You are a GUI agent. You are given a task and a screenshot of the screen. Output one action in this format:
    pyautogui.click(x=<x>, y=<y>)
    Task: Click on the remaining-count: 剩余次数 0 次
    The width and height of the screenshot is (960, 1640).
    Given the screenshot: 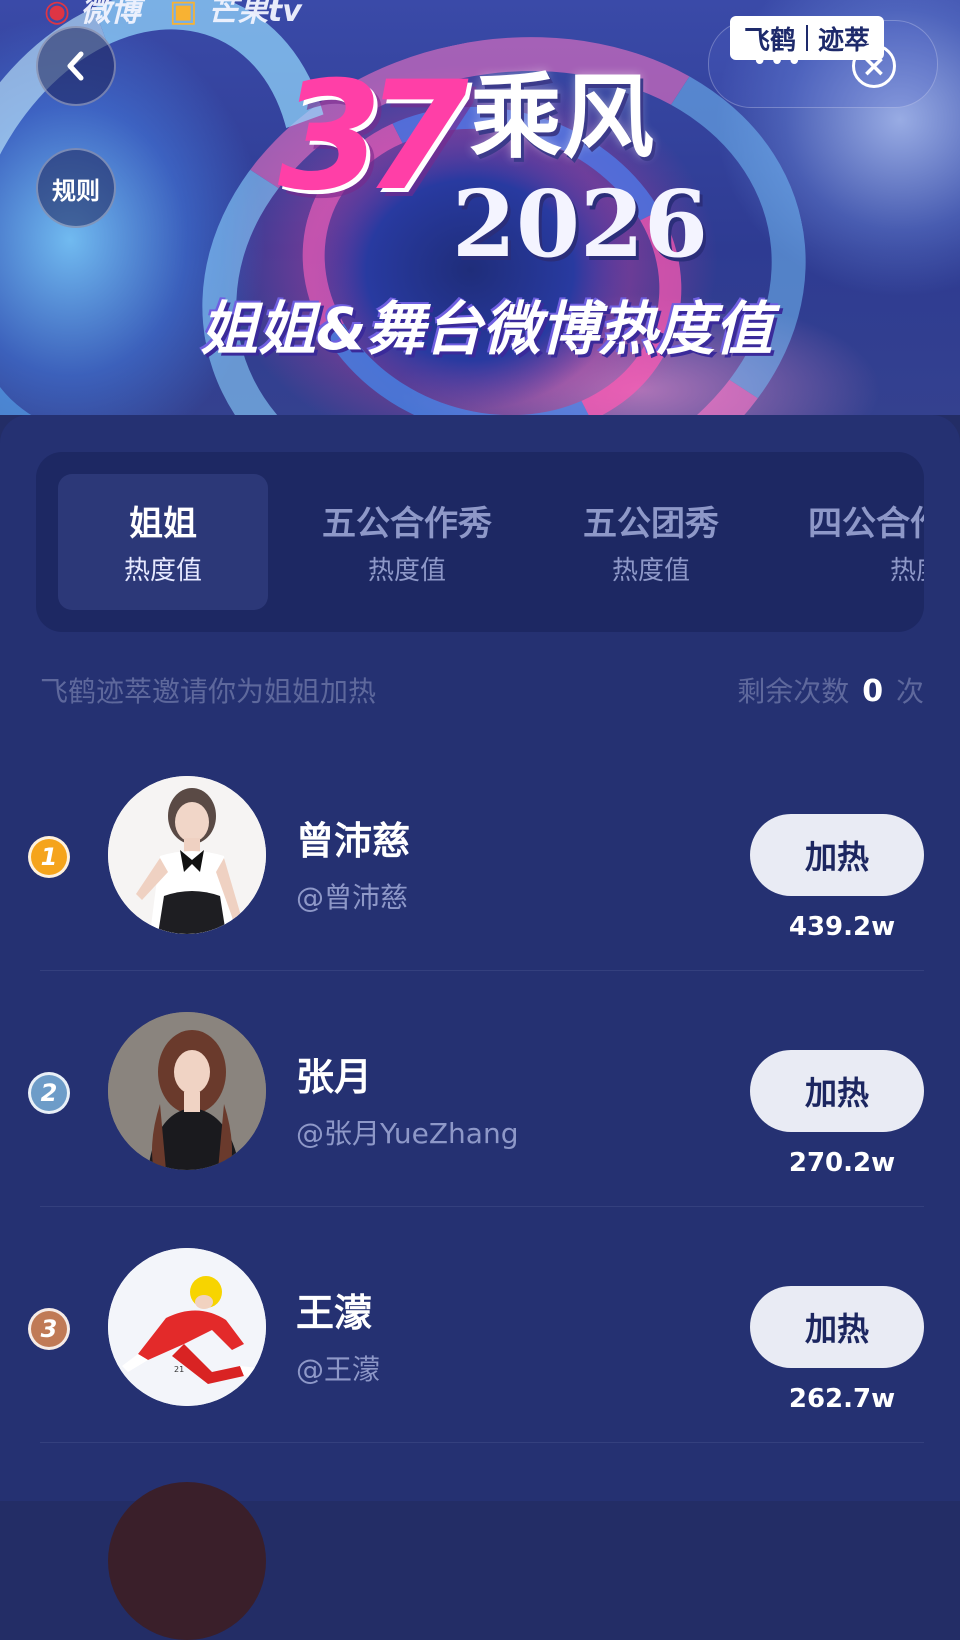 What is the action you would take?
    pyautogui.click(x=830, y=690)
    